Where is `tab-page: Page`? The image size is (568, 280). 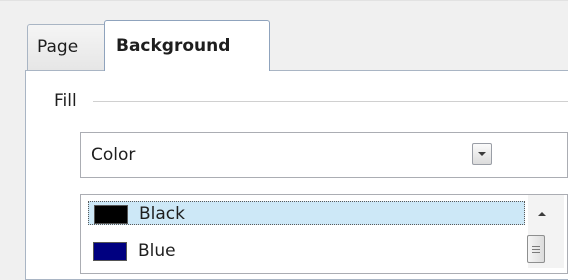
tab-page: Page is located at coordinates (67, 47).